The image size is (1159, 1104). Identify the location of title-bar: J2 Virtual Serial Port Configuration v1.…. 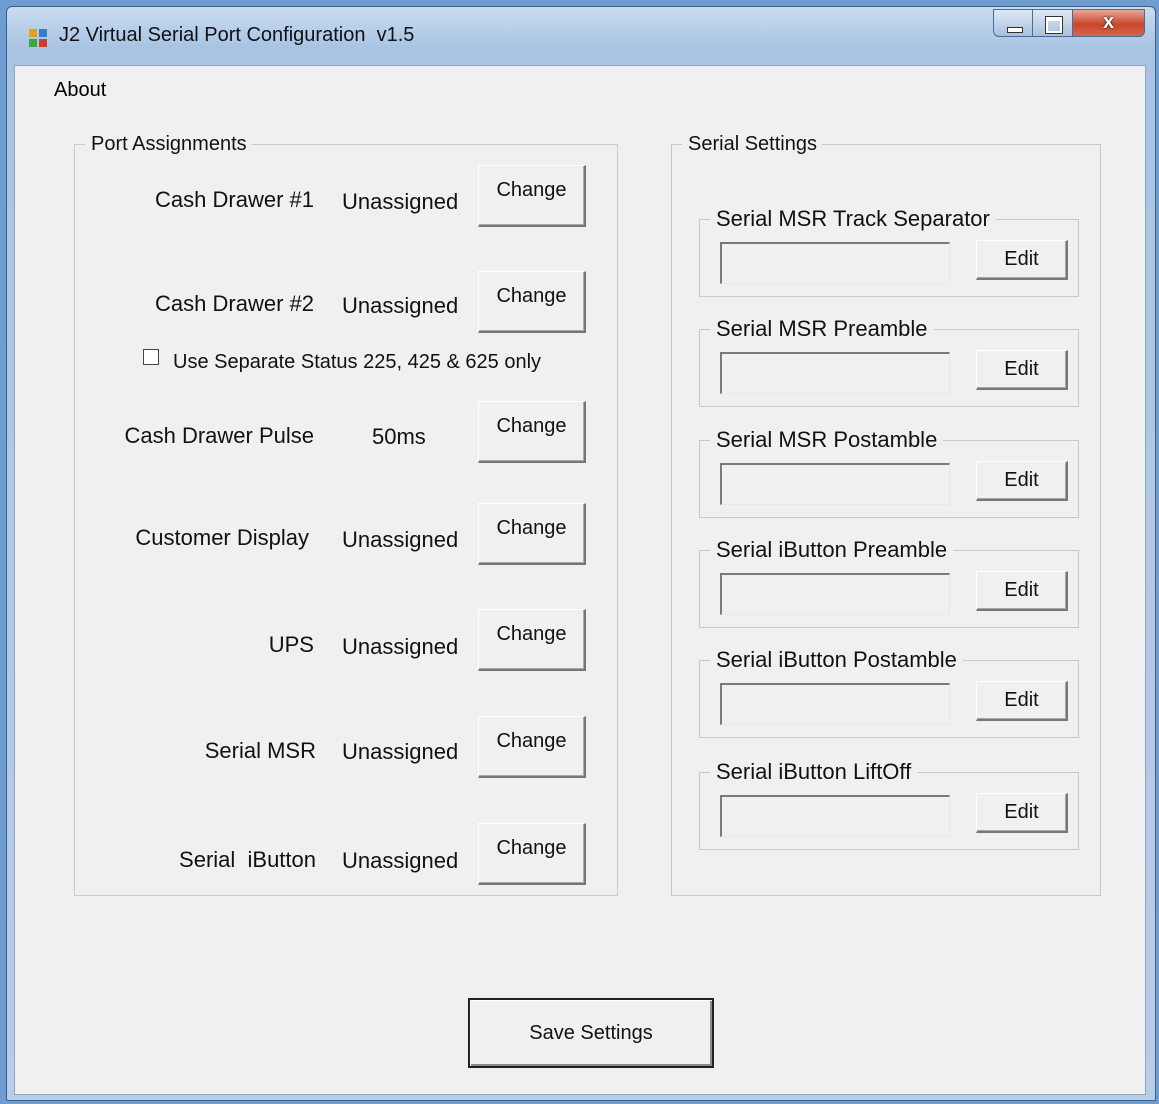
(581, 36).